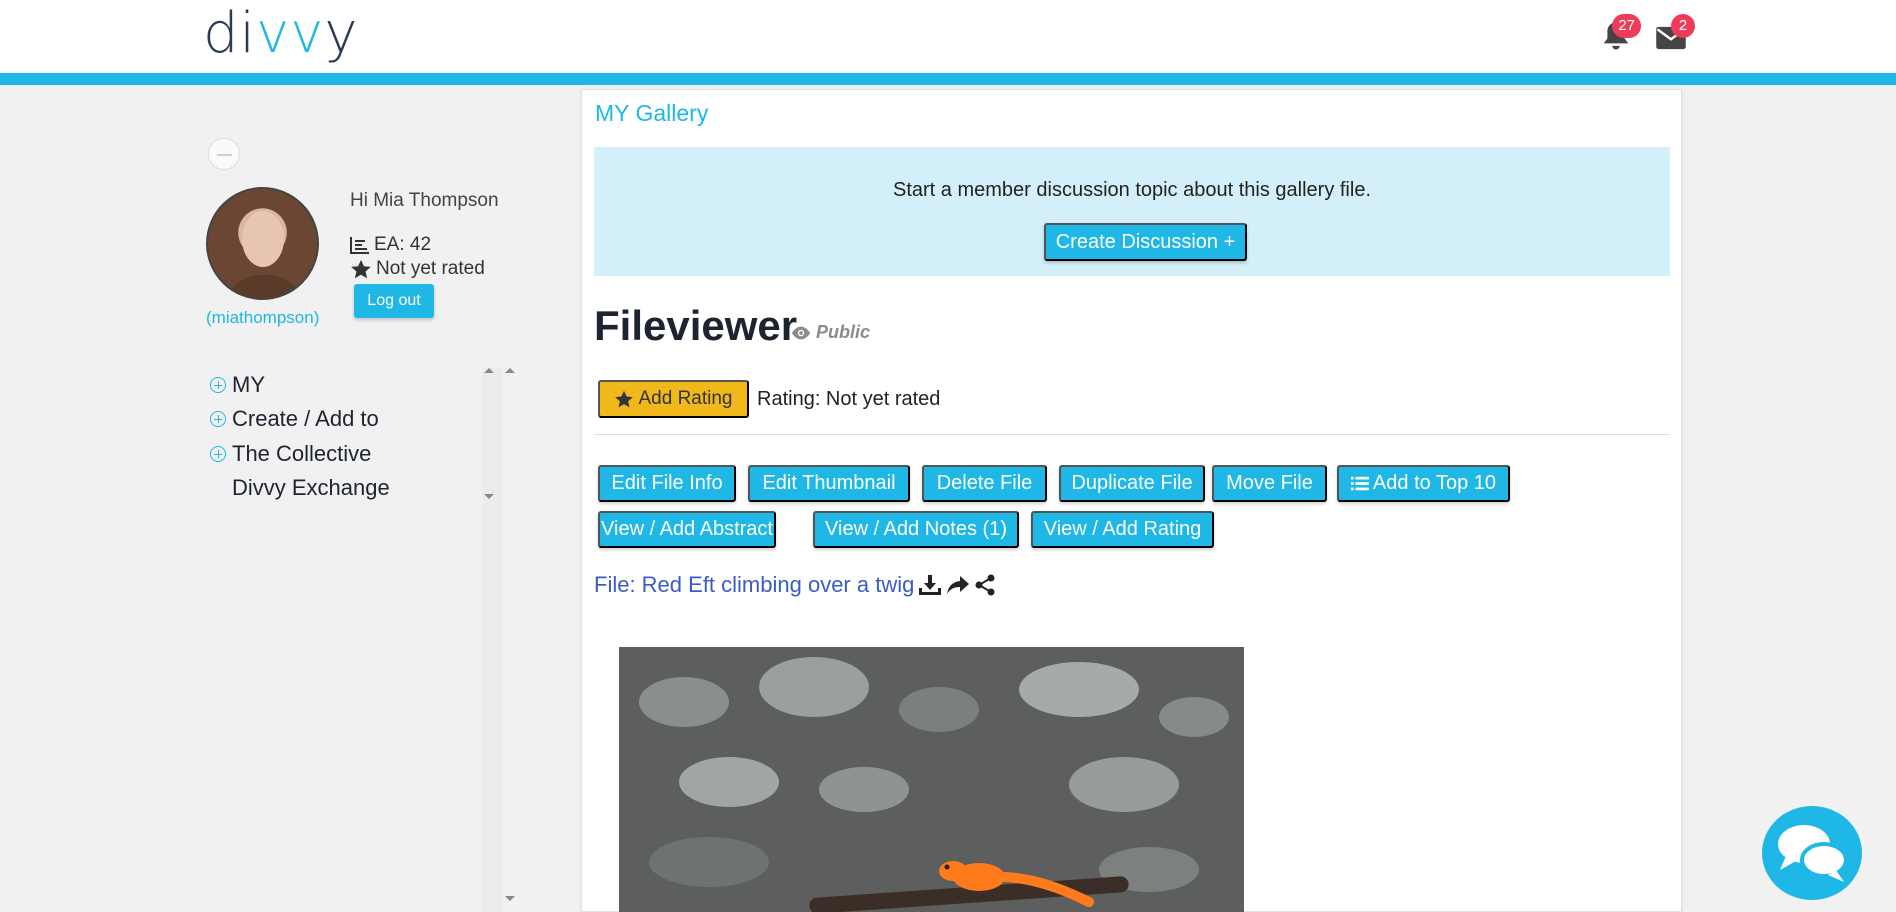  What do you see at coordinates (1269, 483) in the screenshot?
I see `move-file-button: Move File` at bounding box center [1269, 483].